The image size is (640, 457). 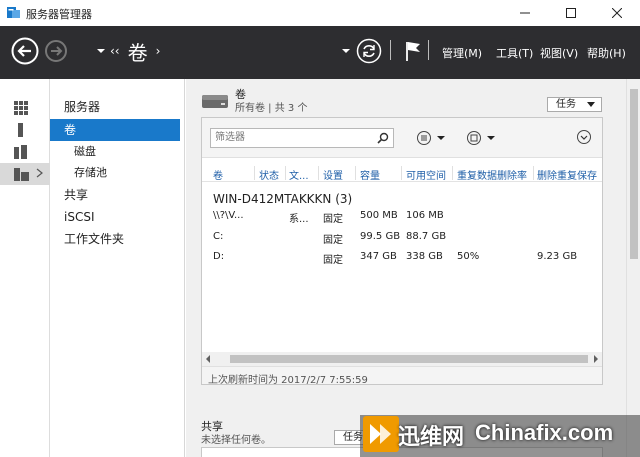 I want to click on vertical-scrollbar, so click(x=633, y=268).